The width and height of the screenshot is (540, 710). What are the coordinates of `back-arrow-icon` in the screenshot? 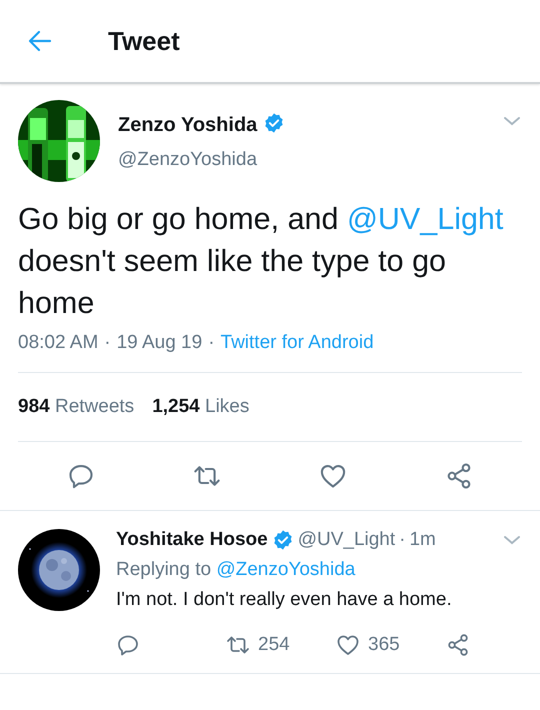 It's located at (40, 41).